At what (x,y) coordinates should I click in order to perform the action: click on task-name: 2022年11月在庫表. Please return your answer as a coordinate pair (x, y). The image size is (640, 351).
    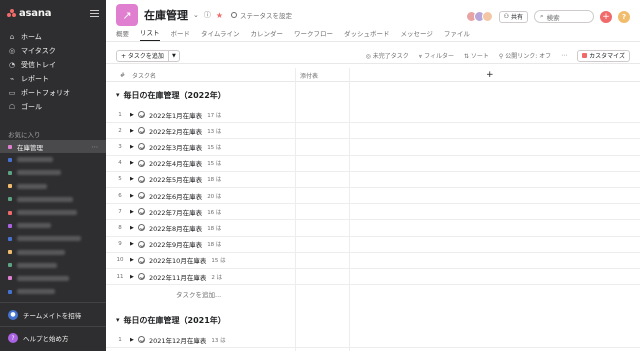
    Looking at the image, I should click on (177, 277).